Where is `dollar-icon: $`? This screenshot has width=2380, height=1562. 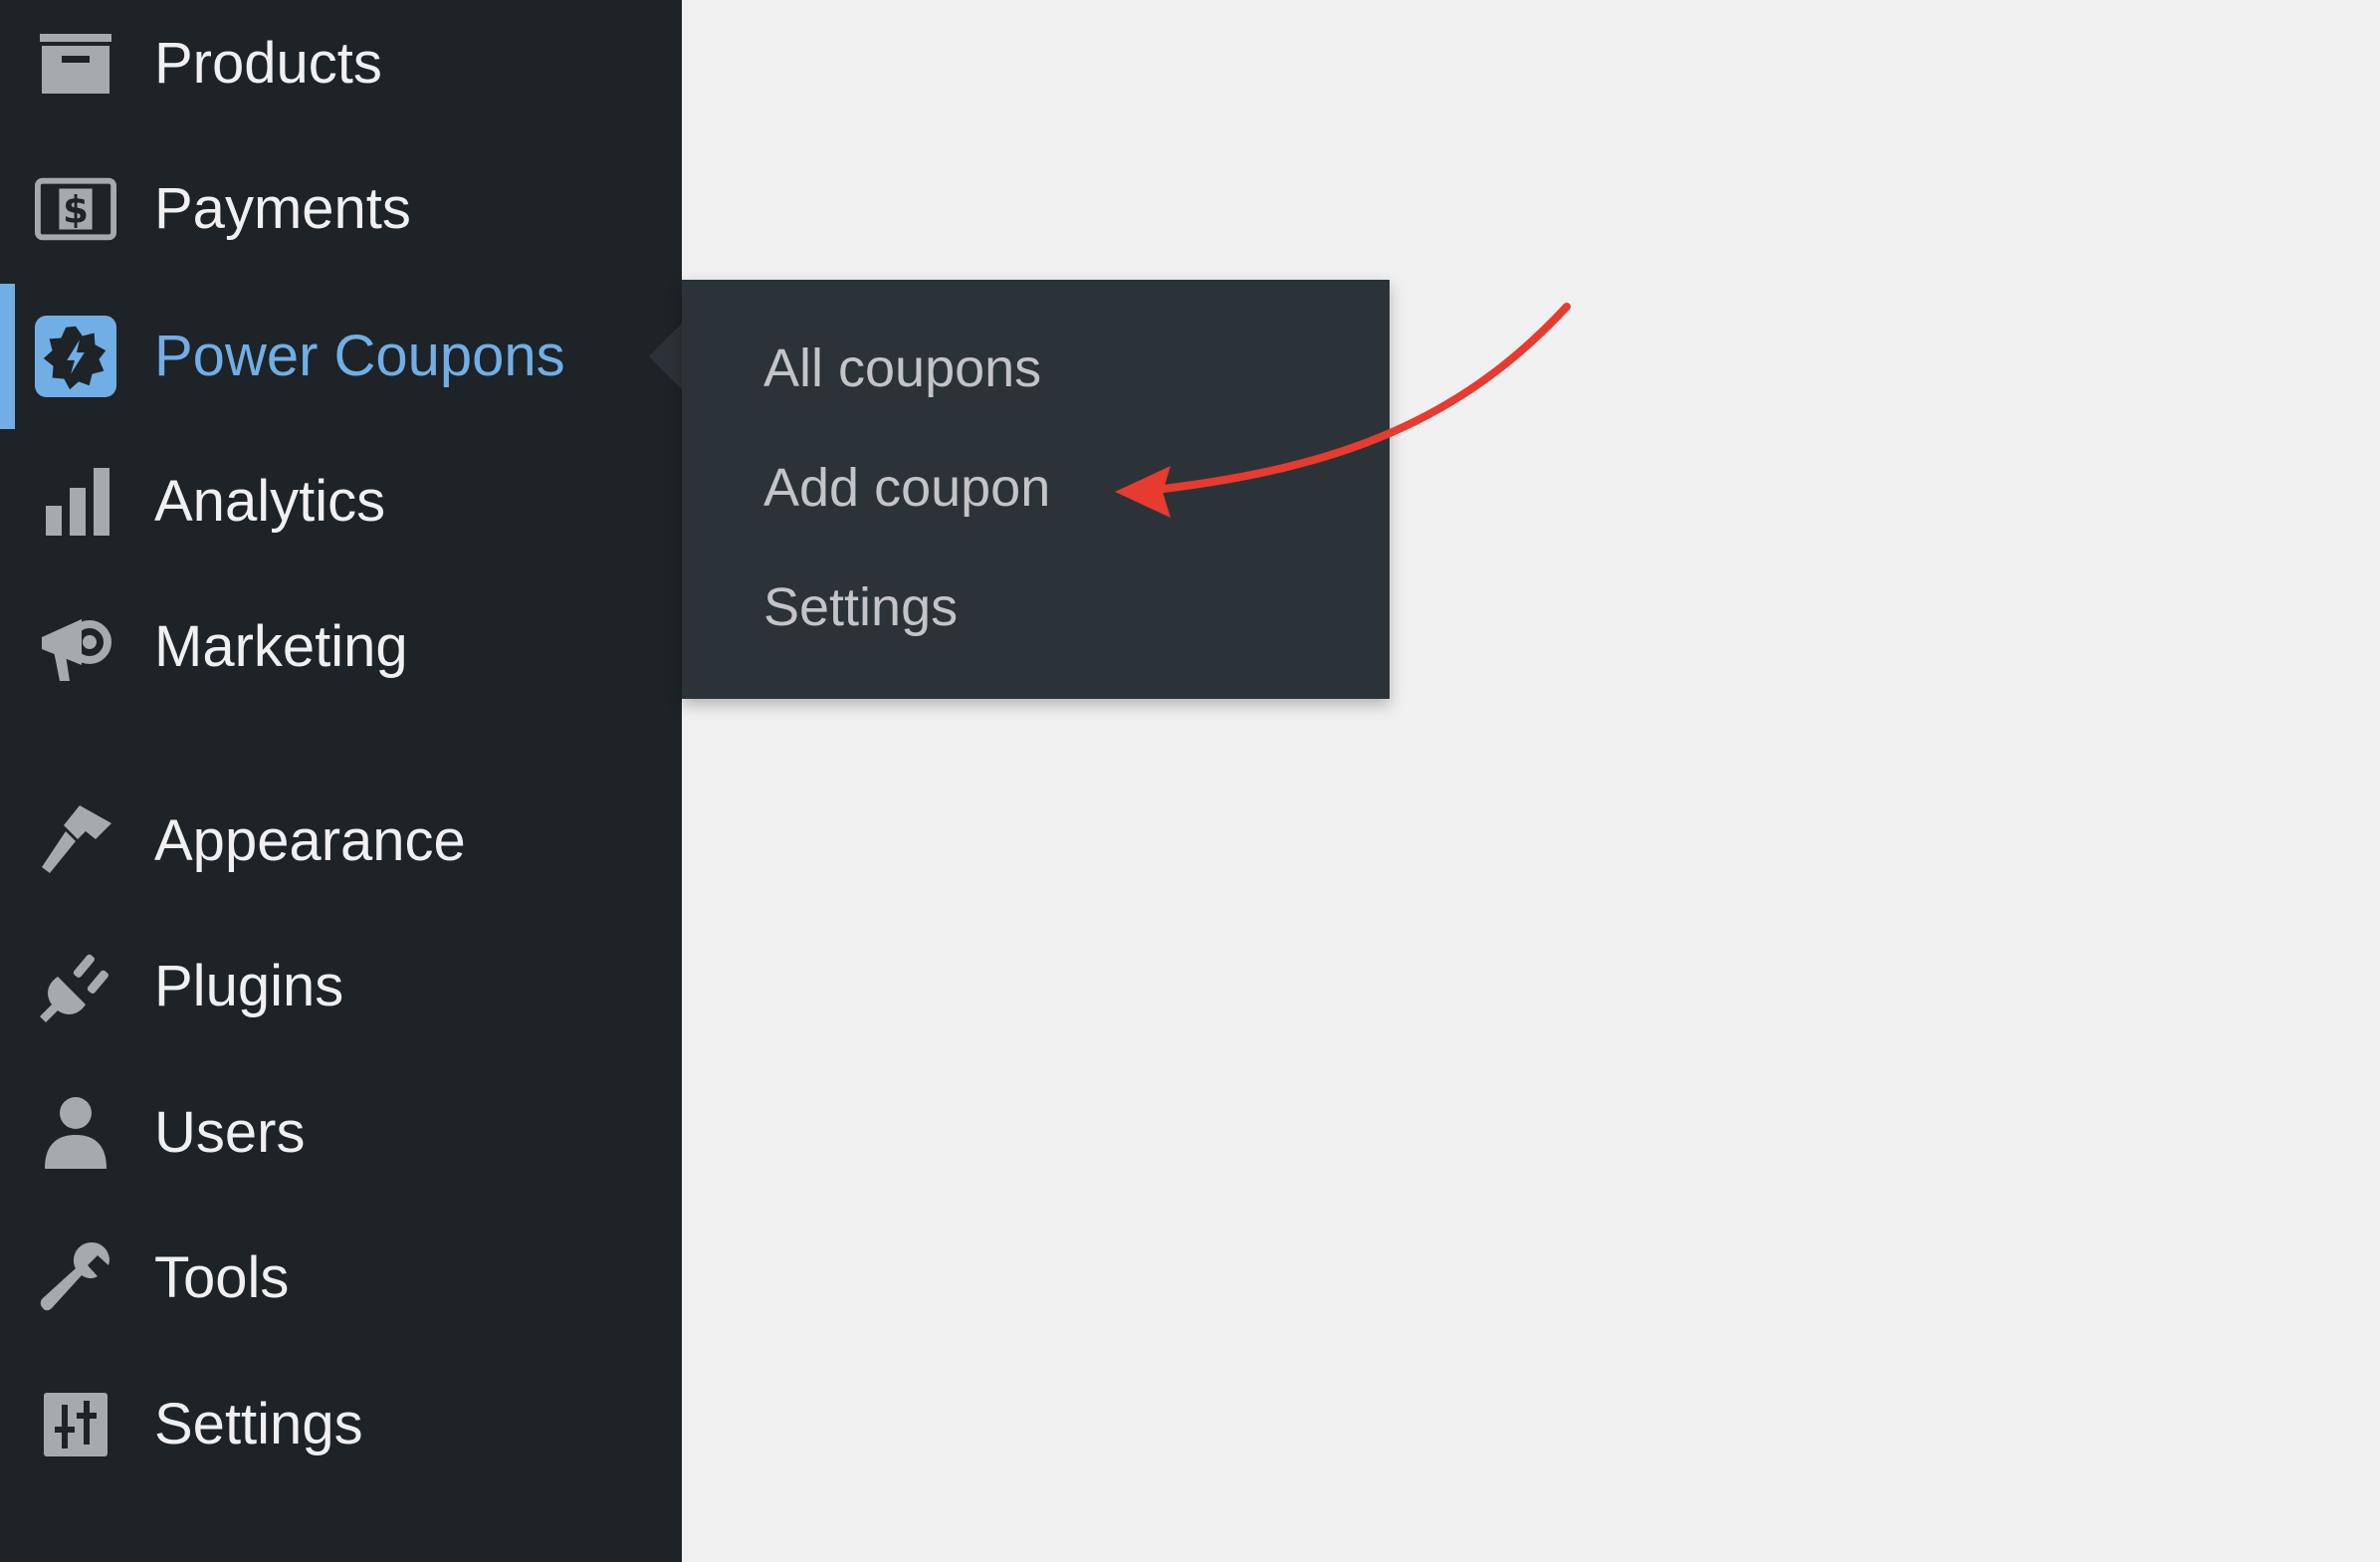
dollar-icon: $ is located at coordinates (76, 209).